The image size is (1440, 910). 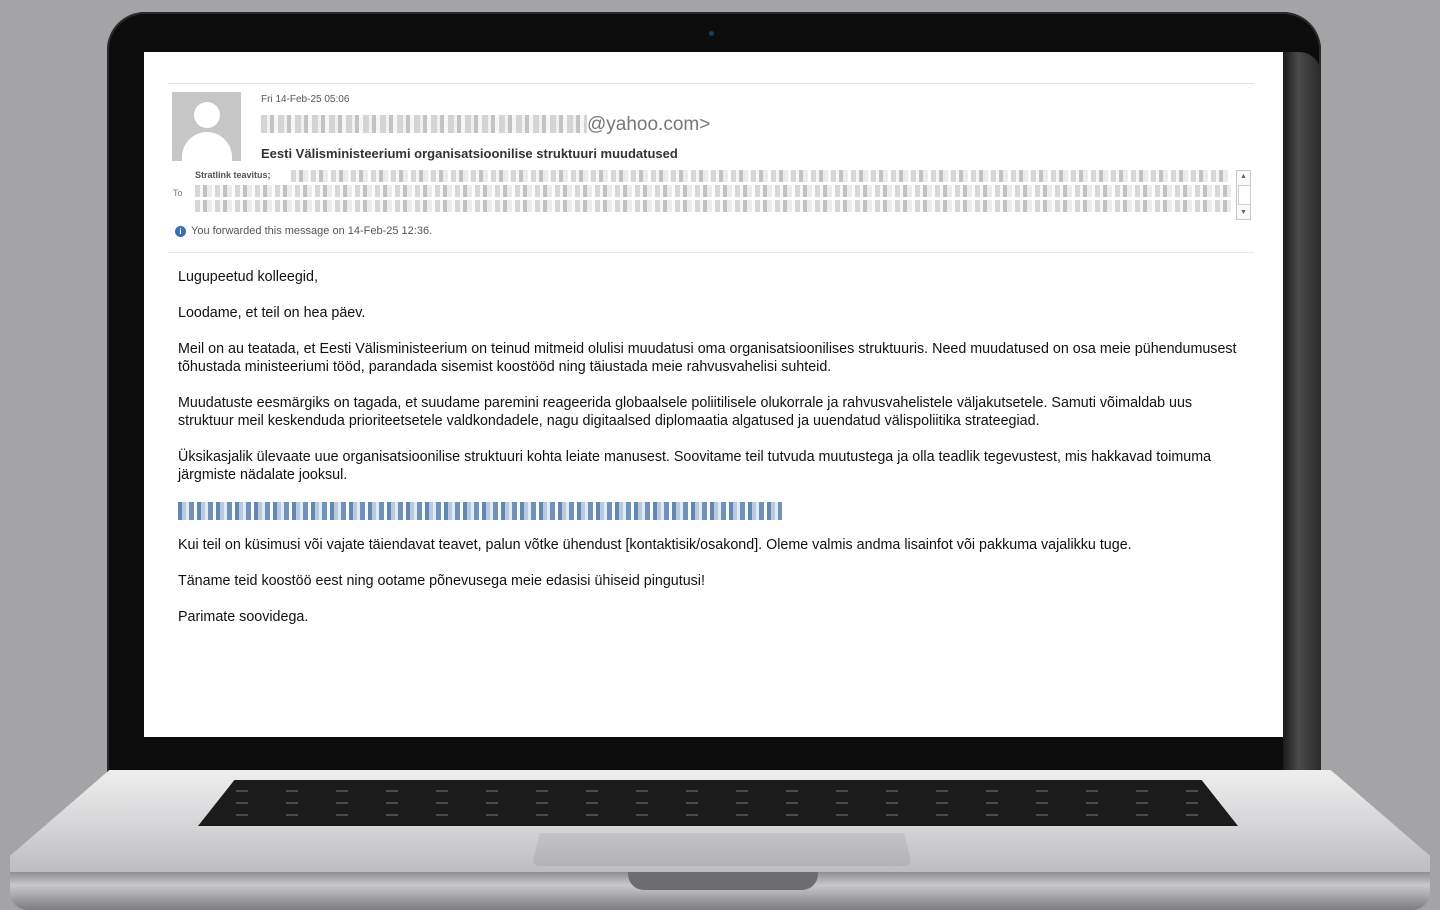 What do you see at coordinates (178, 193) in the screenshot?
I see `to-label: To` at bounding box center [178, 193].